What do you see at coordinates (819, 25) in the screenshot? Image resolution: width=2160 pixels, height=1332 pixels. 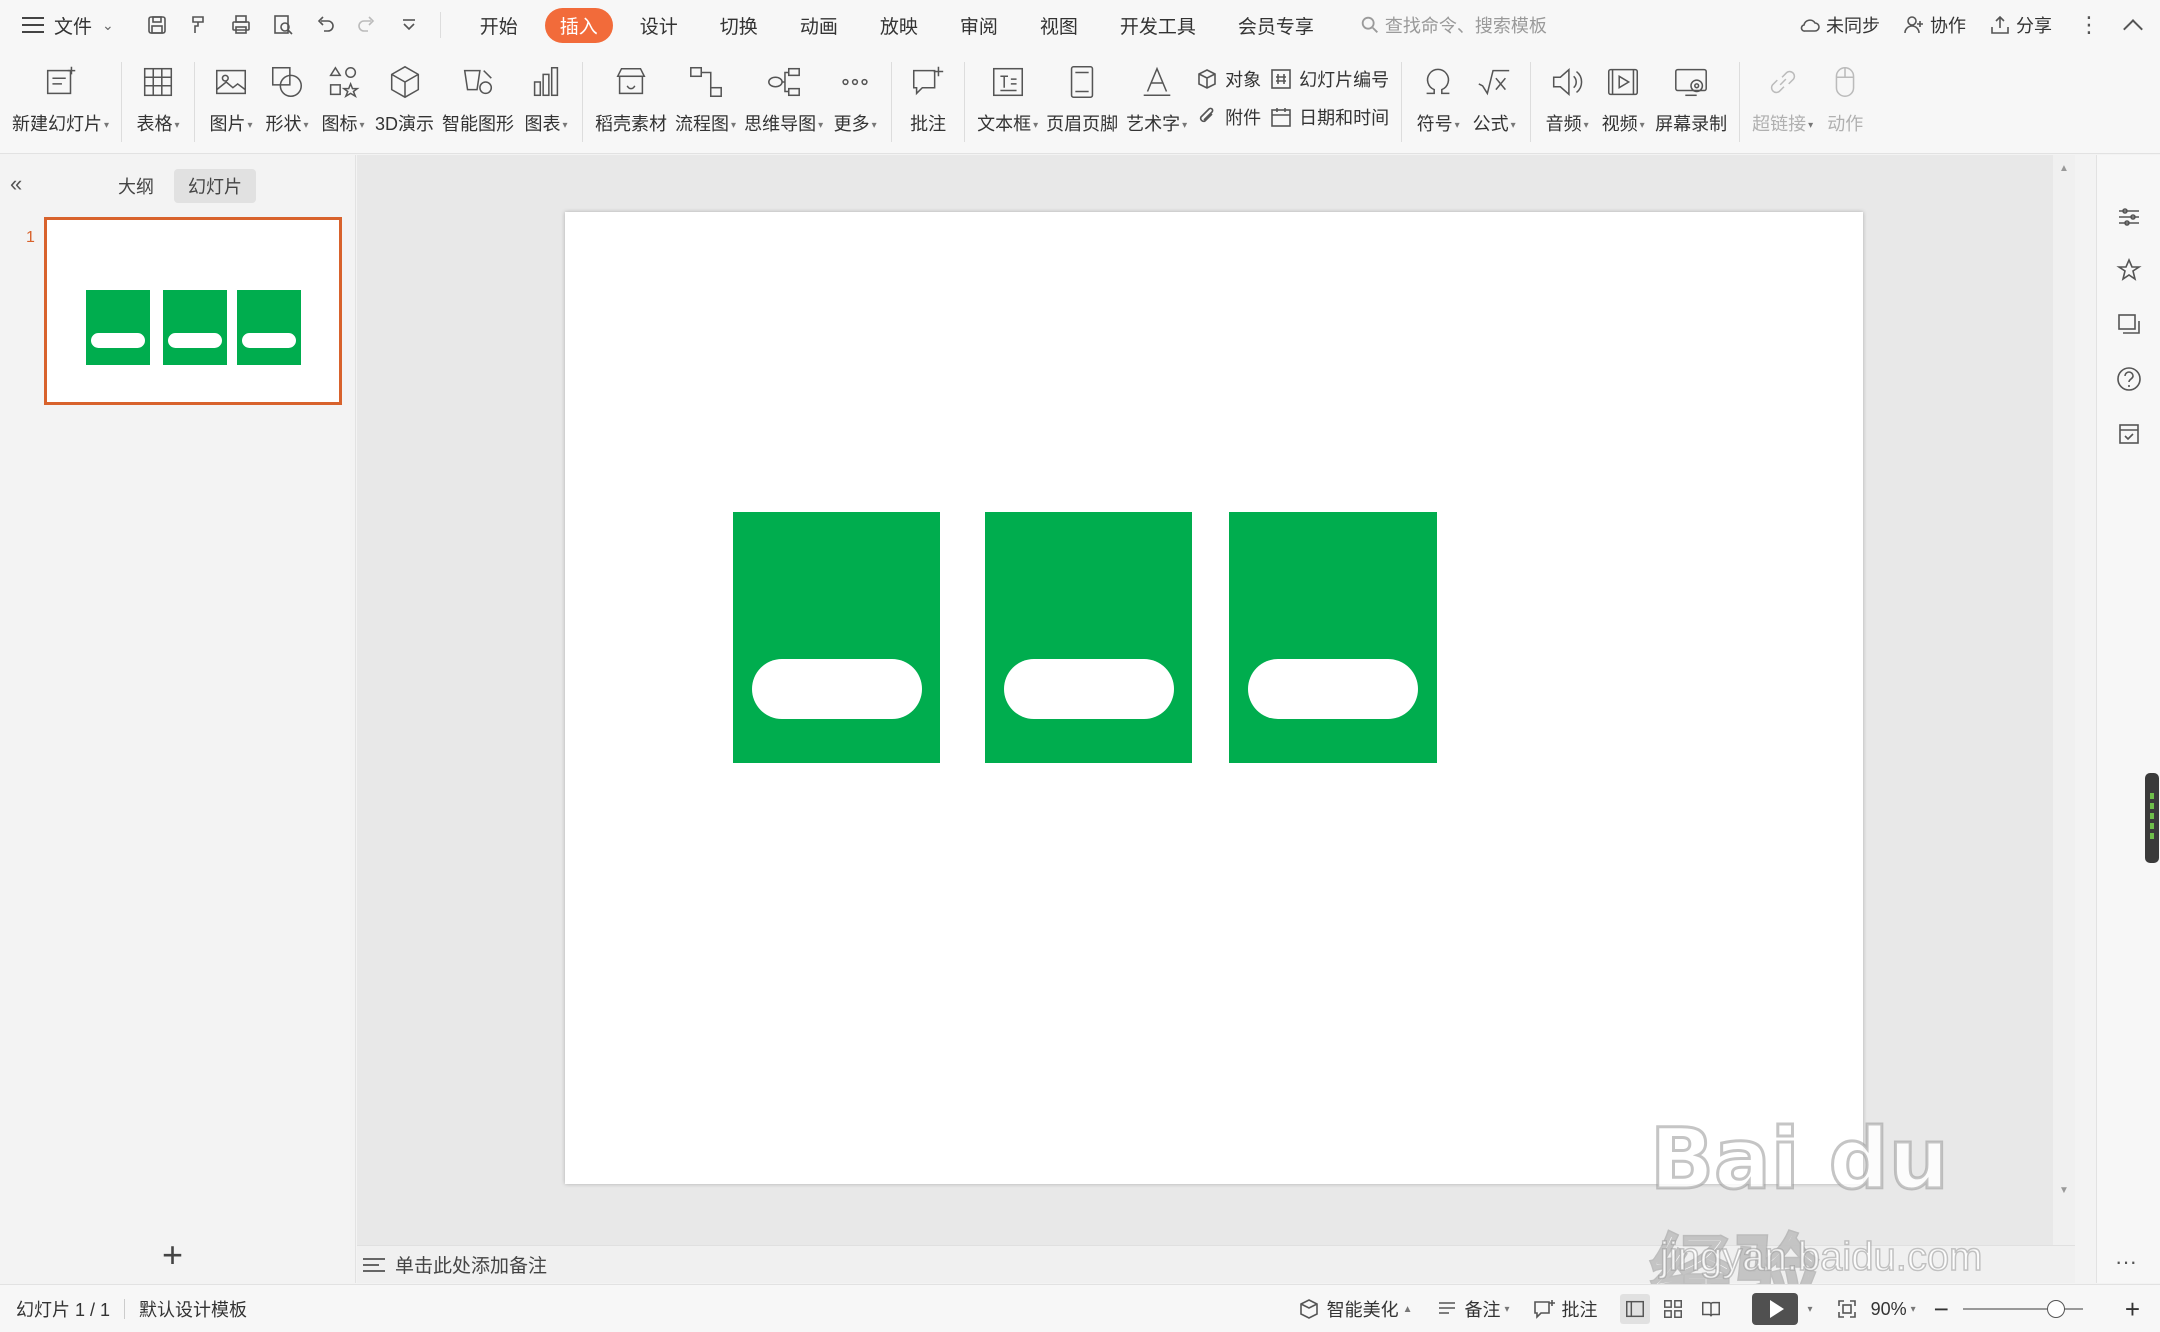 I see `tab-animations: 动画` at bounding box center [819, 25].